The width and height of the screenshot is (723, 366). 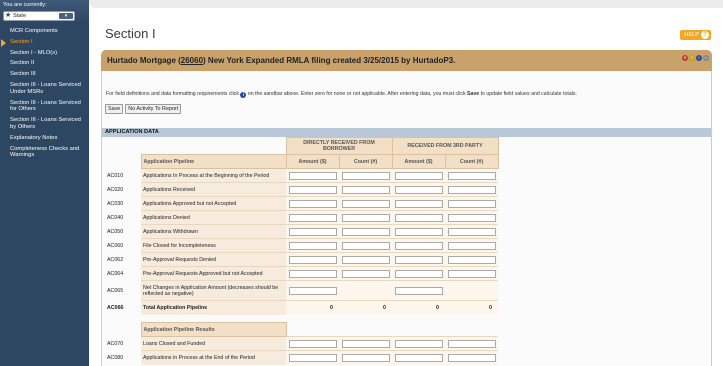 I want to click on star-icon: ★, so click(x=8, y=15).